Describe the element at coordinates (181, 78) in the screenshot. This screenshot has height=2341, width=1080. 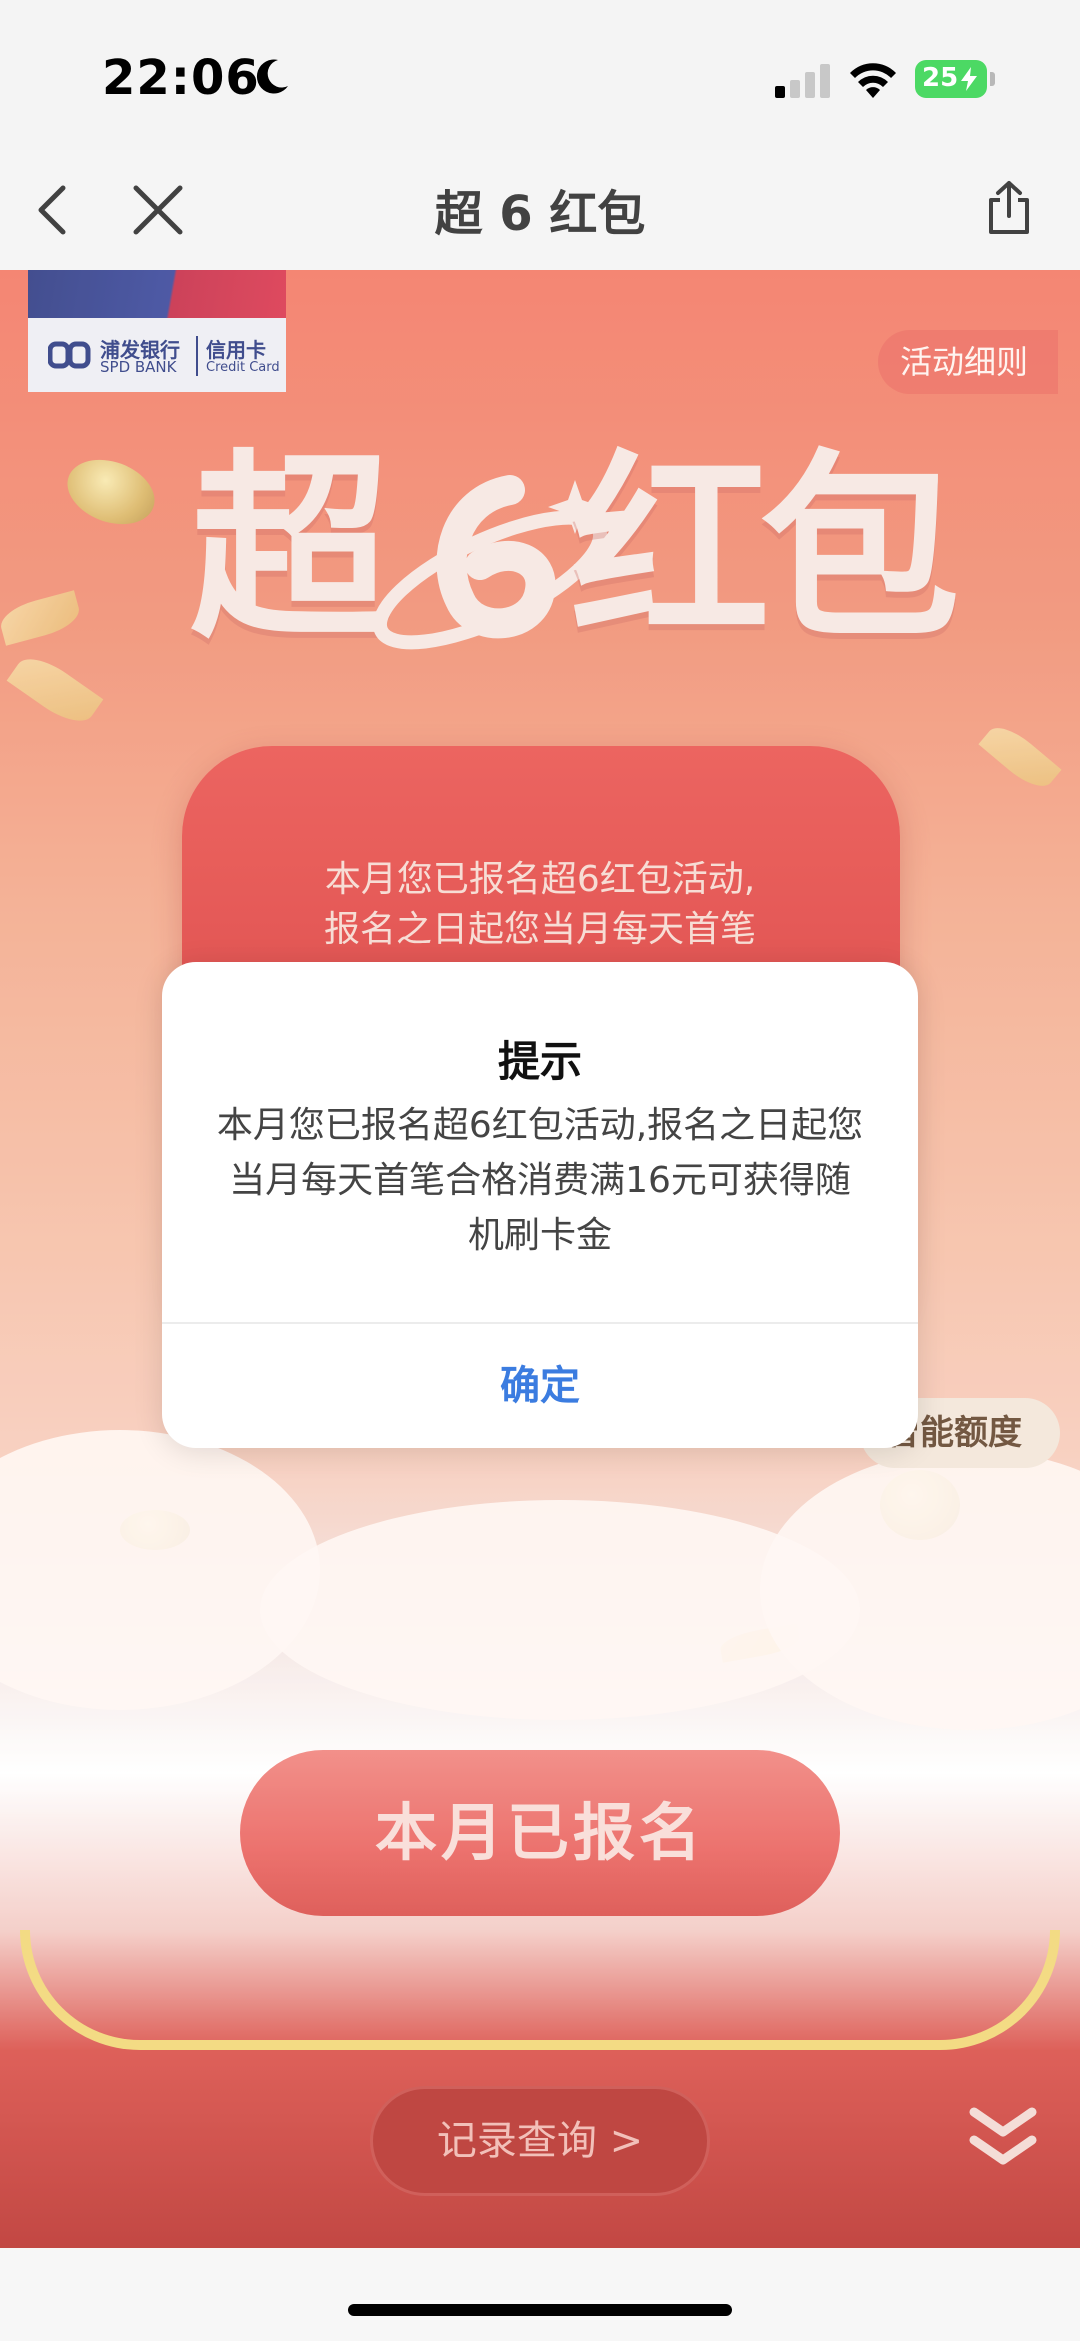
I see `status-time: 22:06` at that location.